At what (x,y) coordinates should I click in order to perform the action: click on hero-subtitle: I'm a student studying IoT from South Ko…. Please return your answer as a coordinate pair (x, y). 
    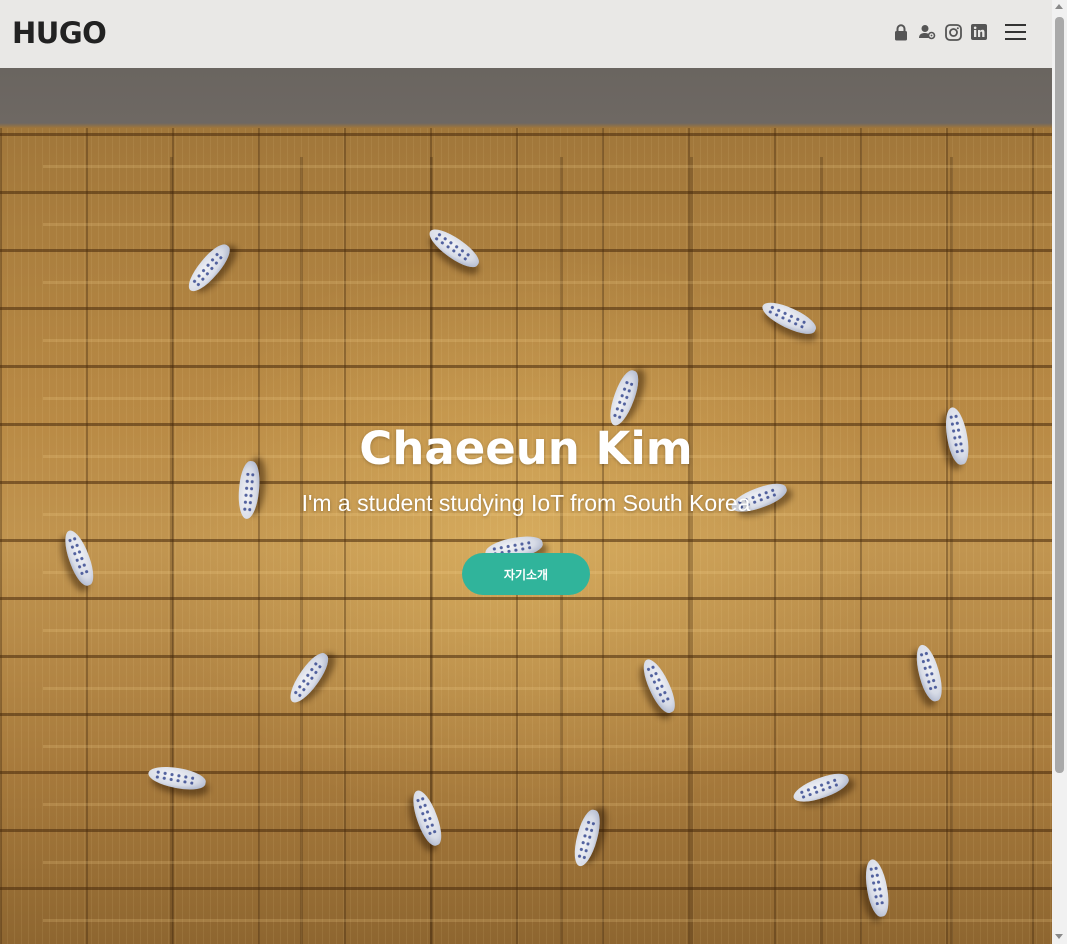
    Looking at the image, I should click on (526, 503).